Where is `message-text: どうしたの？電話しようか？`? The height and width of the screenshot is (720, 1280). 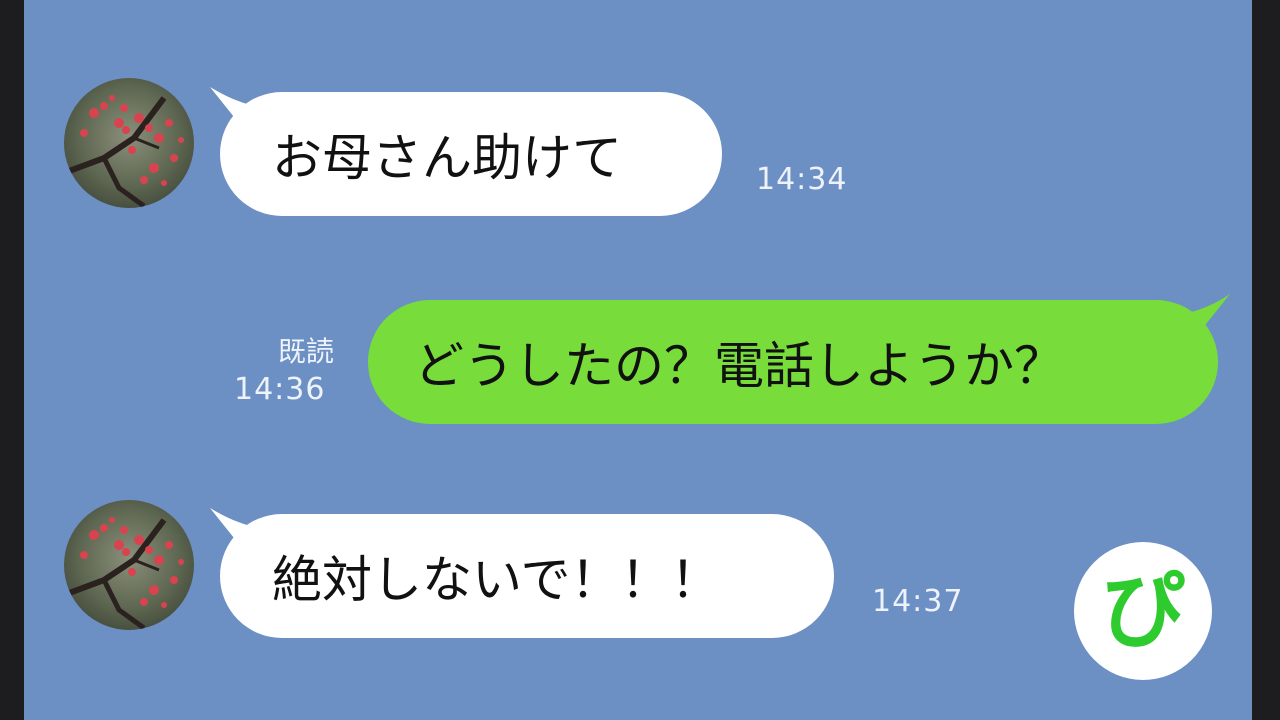 message-text: どうしたの？電話しようか？ is located at coordinates (739, 366).